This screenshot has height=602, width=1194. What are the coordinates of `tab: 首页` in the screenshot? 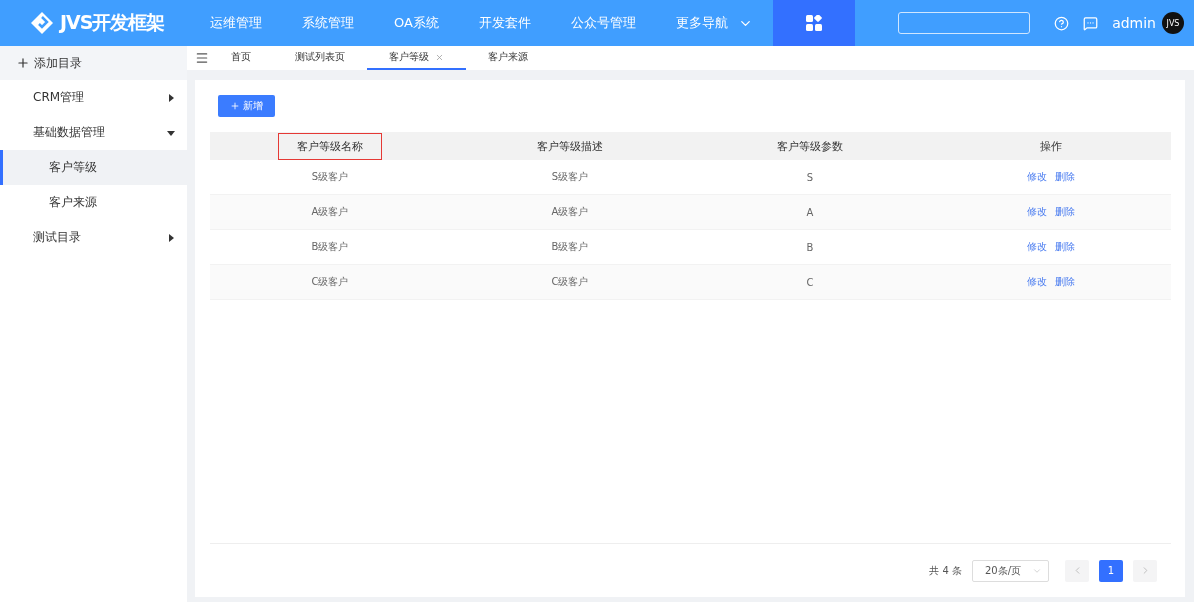 It's located at (241, 58).